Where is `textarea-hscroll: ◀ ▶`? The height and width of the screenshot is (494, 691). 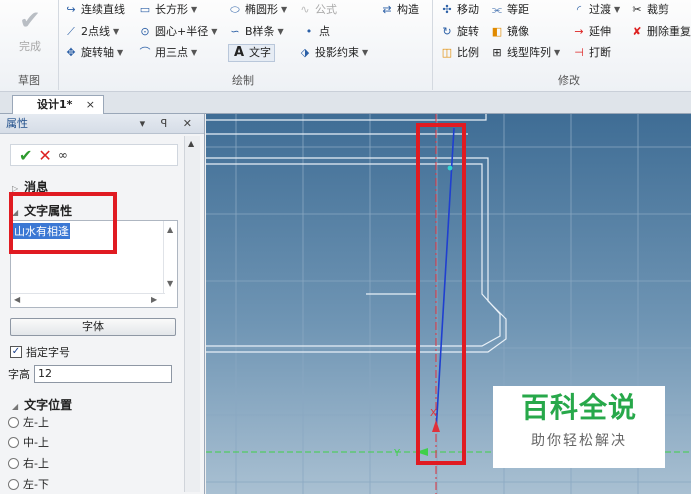 textarea-hscroll: ◀ ▶ is located at coordinates (88, 300).